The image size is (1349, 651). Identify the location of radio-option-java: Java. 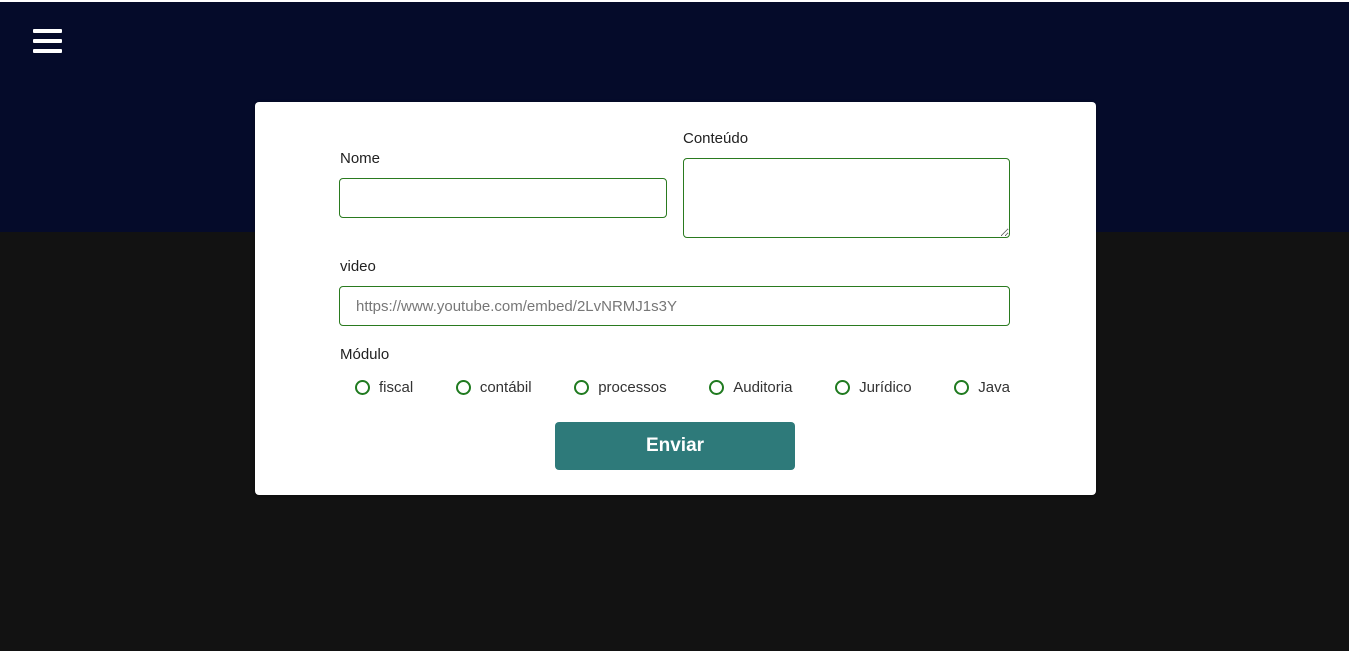
(982, 387).